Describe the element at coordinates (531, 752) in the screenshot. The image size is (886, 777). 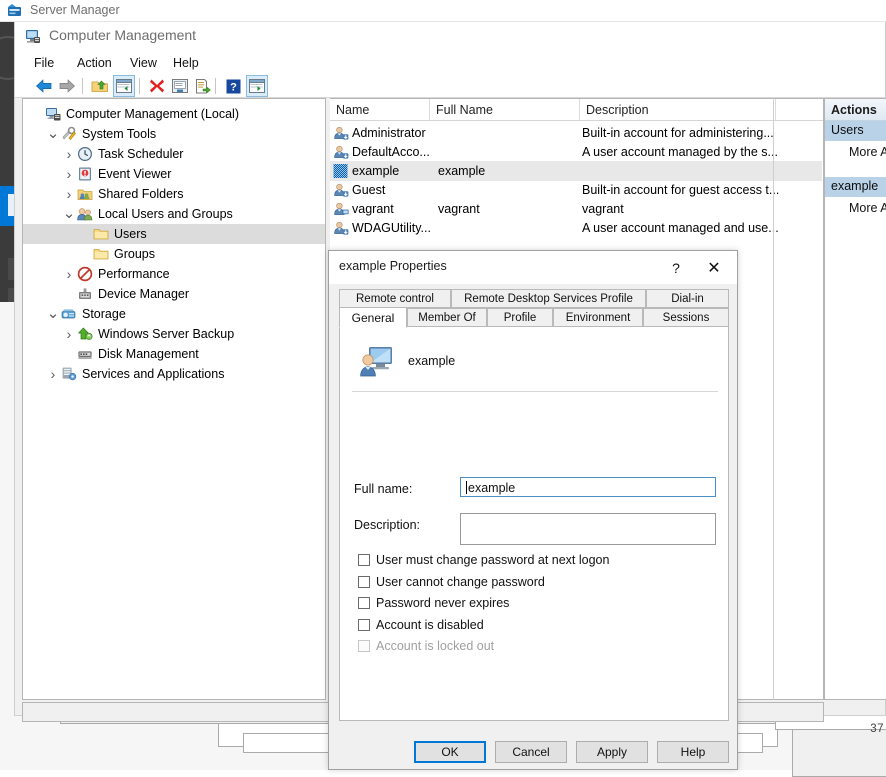
I see `cancel-button: Cancel` at that location.